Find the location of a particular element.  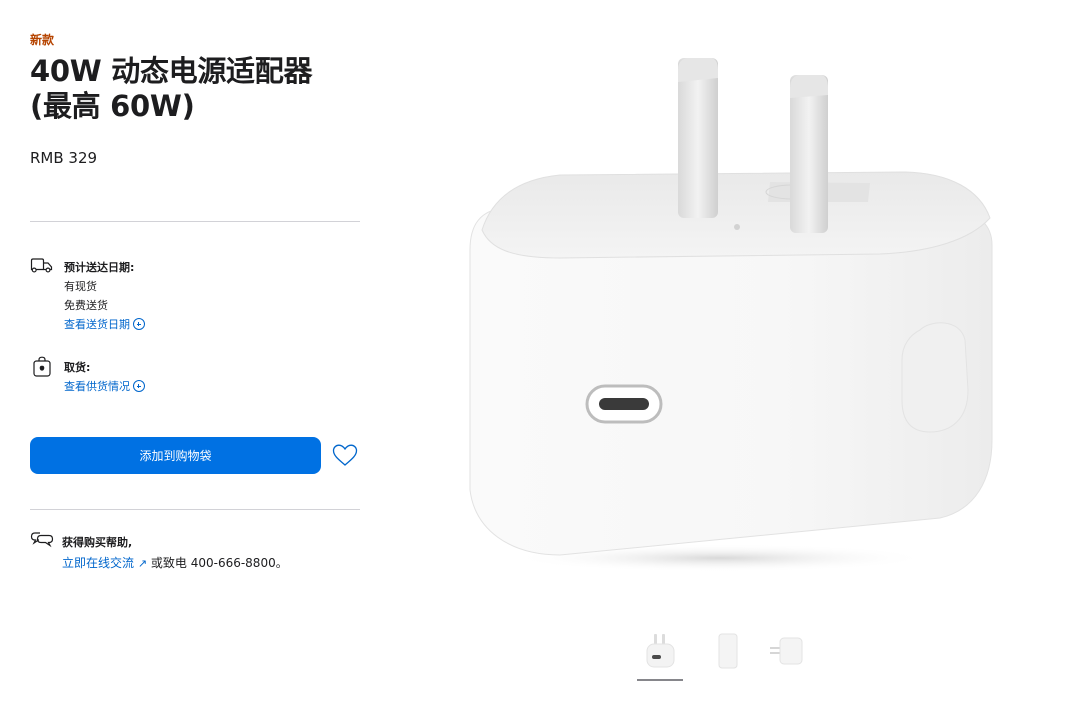

product-price: RMB 329 is located at coordinates (64, 158).